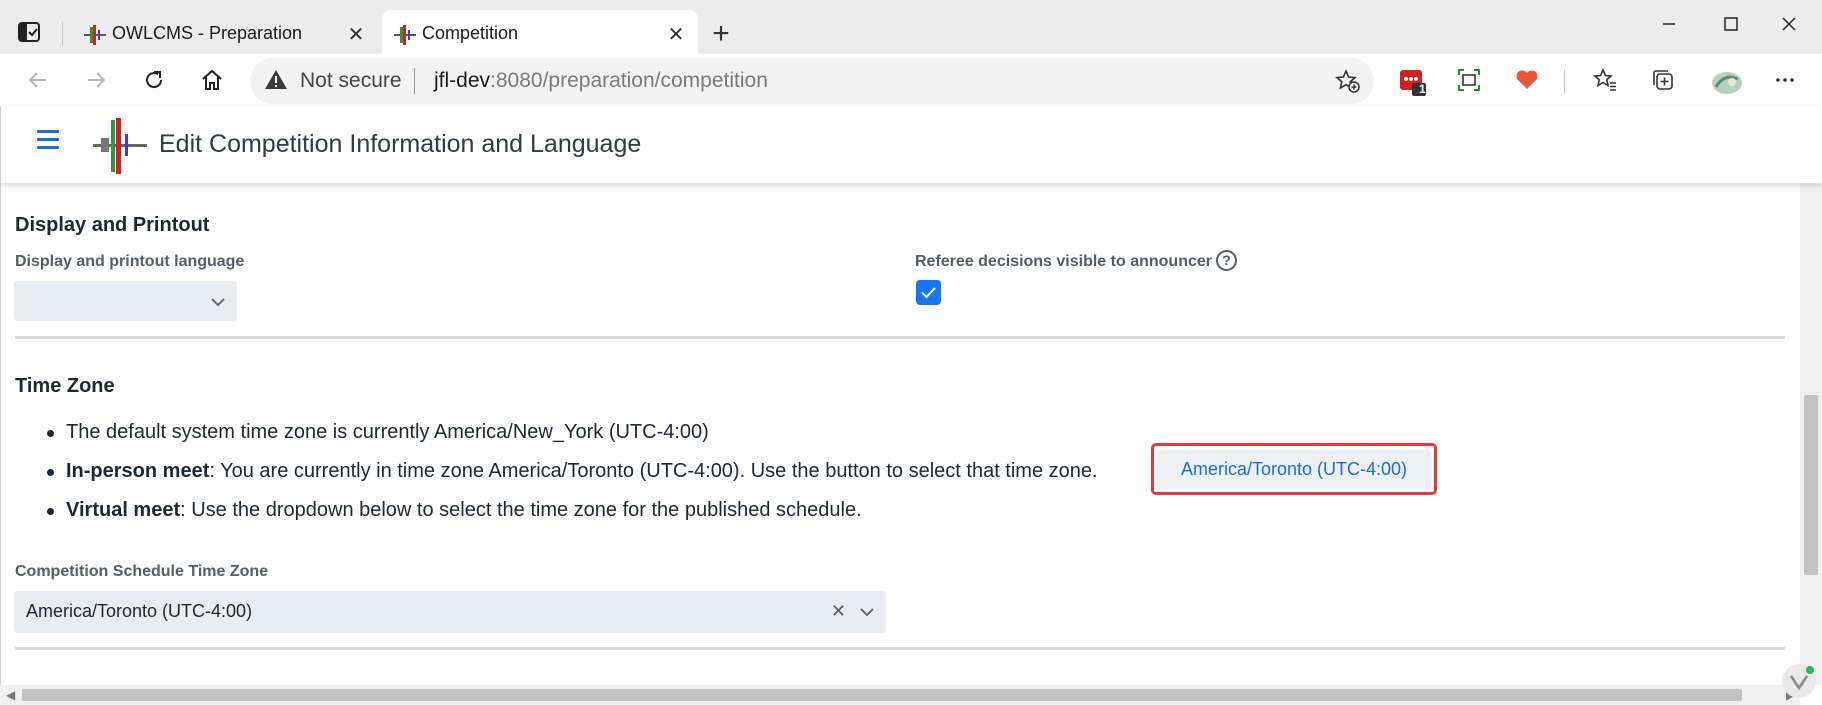  I want to click on maximize-button, so click(1731, 24).